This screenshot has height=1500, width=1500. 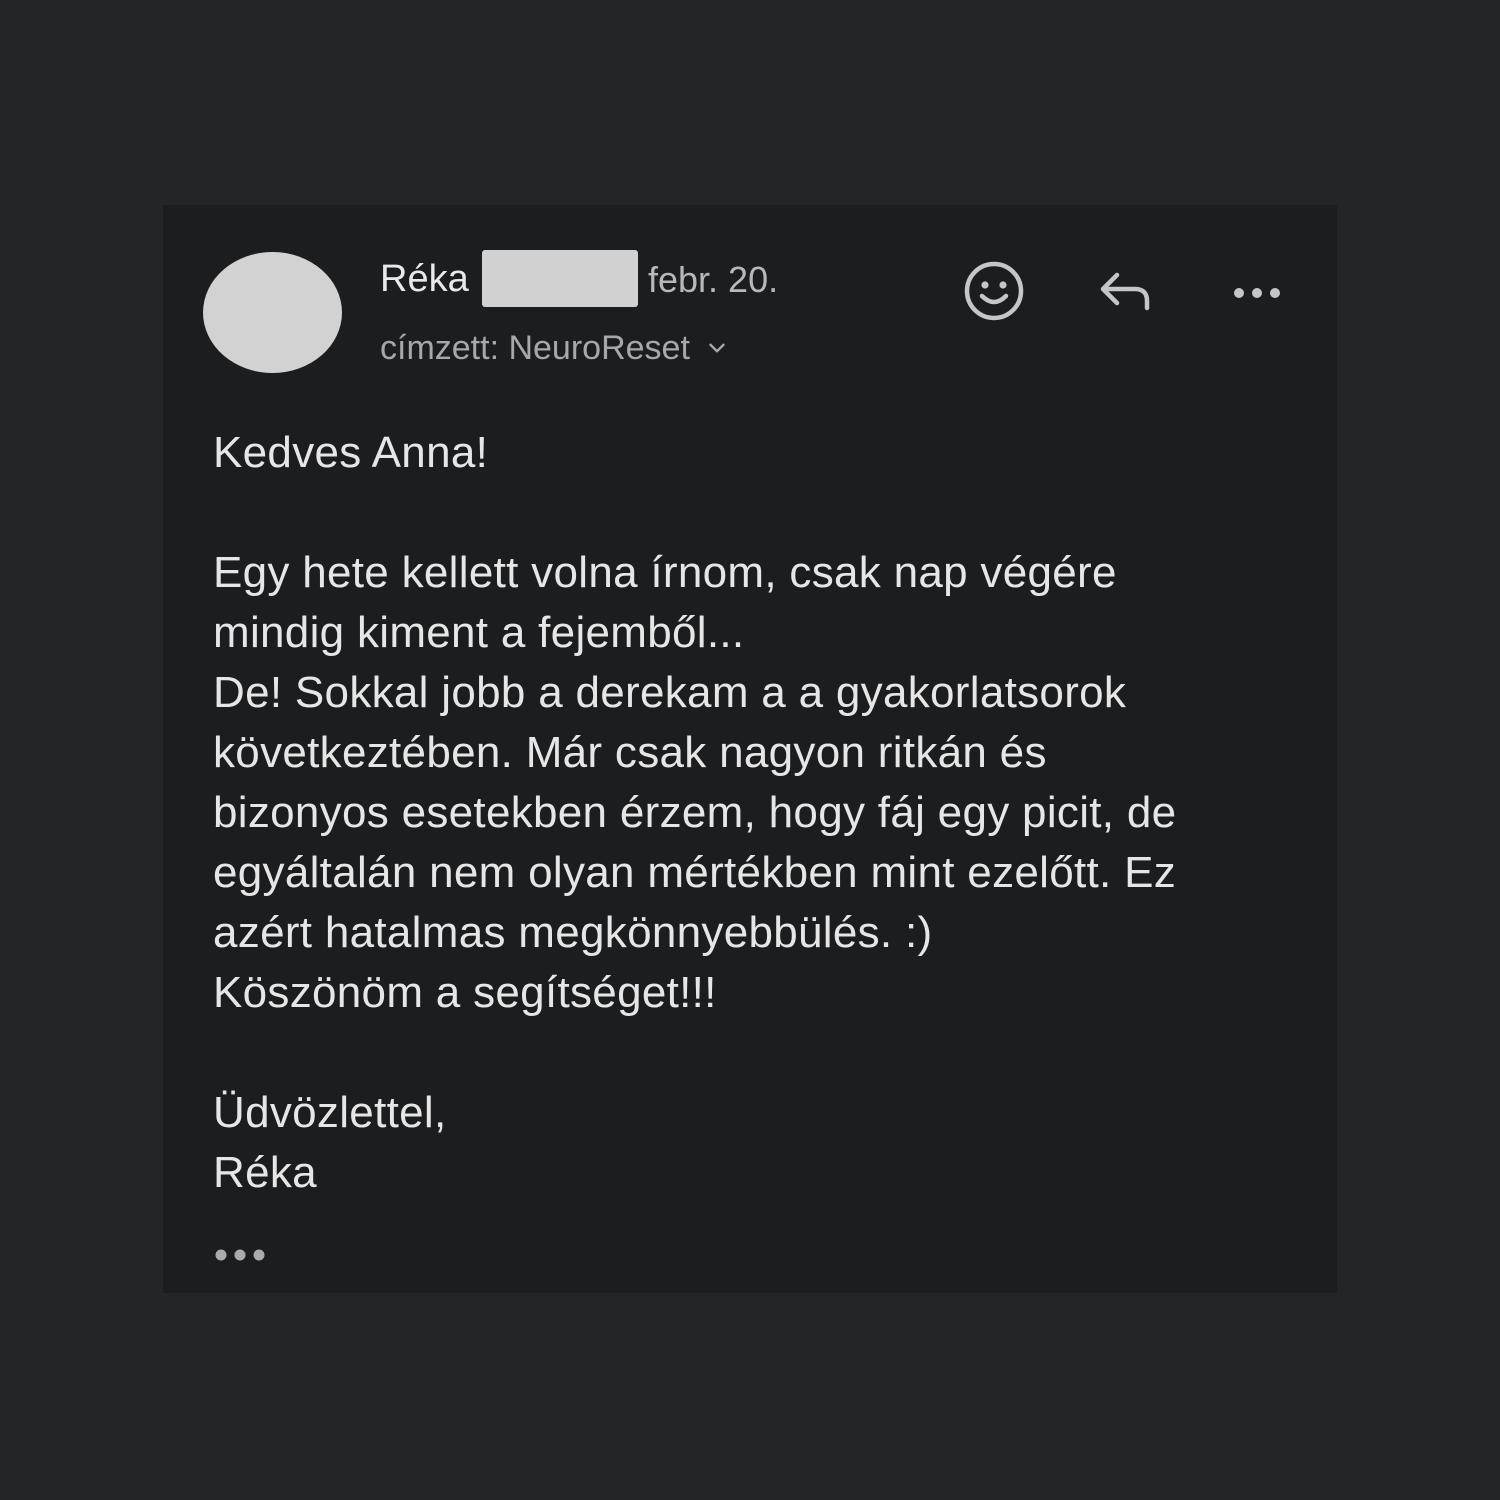 What do you see at coordinates (560, 278) in the screenshot?
I see `redacted-surname` at bounding box center [560, 278].